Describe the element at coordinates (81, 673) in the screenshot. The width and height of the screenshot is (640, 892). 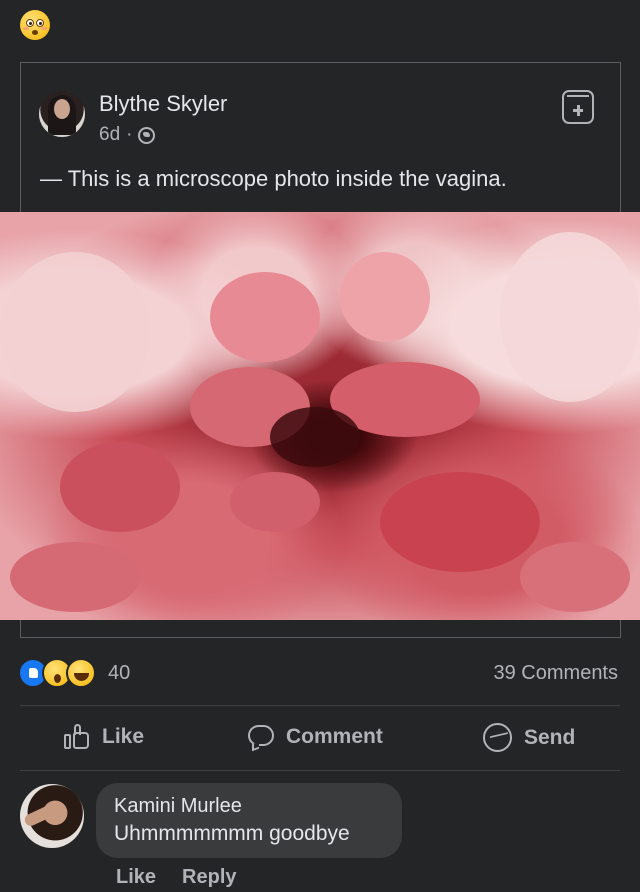
I see `haha-reaction-icon` at that location.